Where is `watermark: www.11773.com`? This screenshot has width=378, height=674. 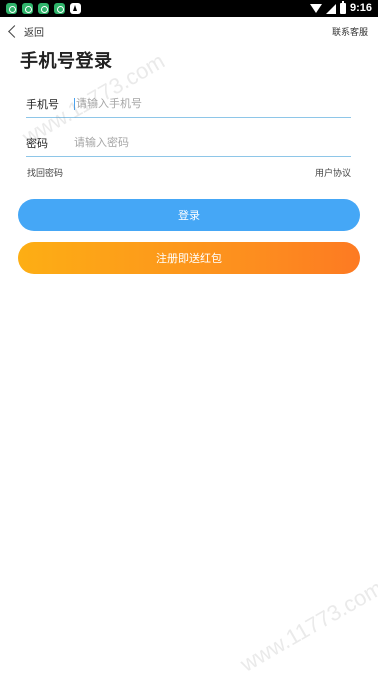 watermark: www.11773.com is located at coordinates (307, 624).